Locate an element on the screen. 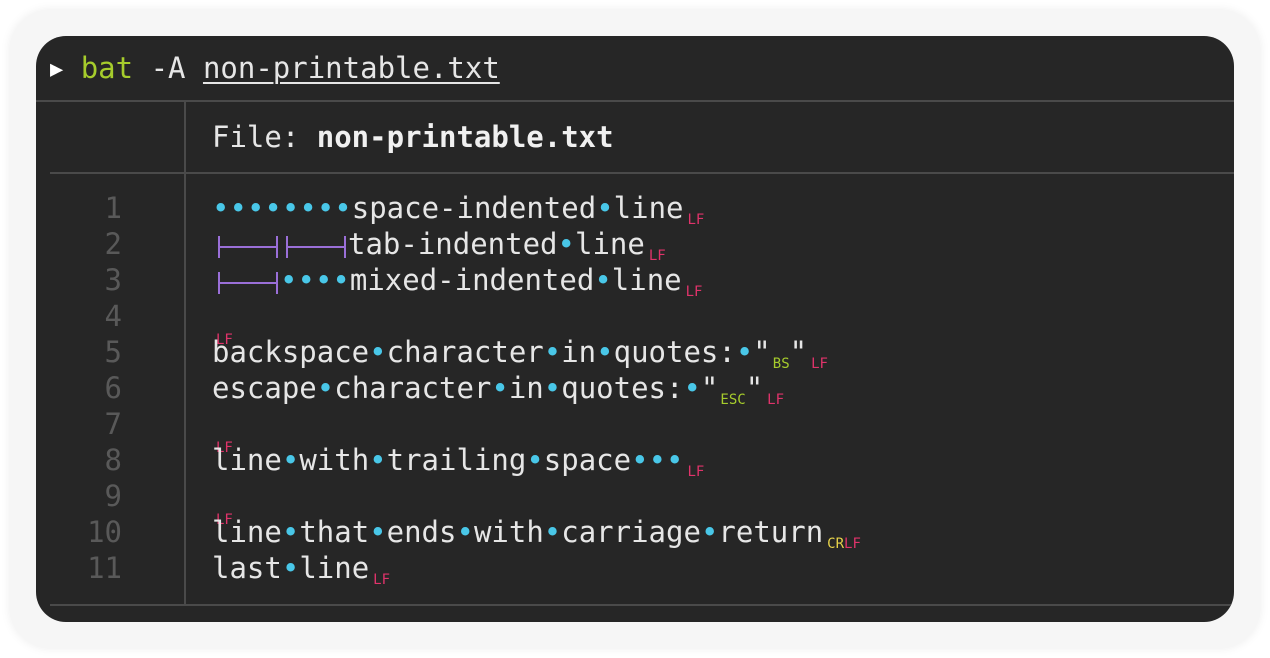 This screenshot has width=1270, height=658. code-line: tab-indented•line LF is located at coordinates (439, 245).